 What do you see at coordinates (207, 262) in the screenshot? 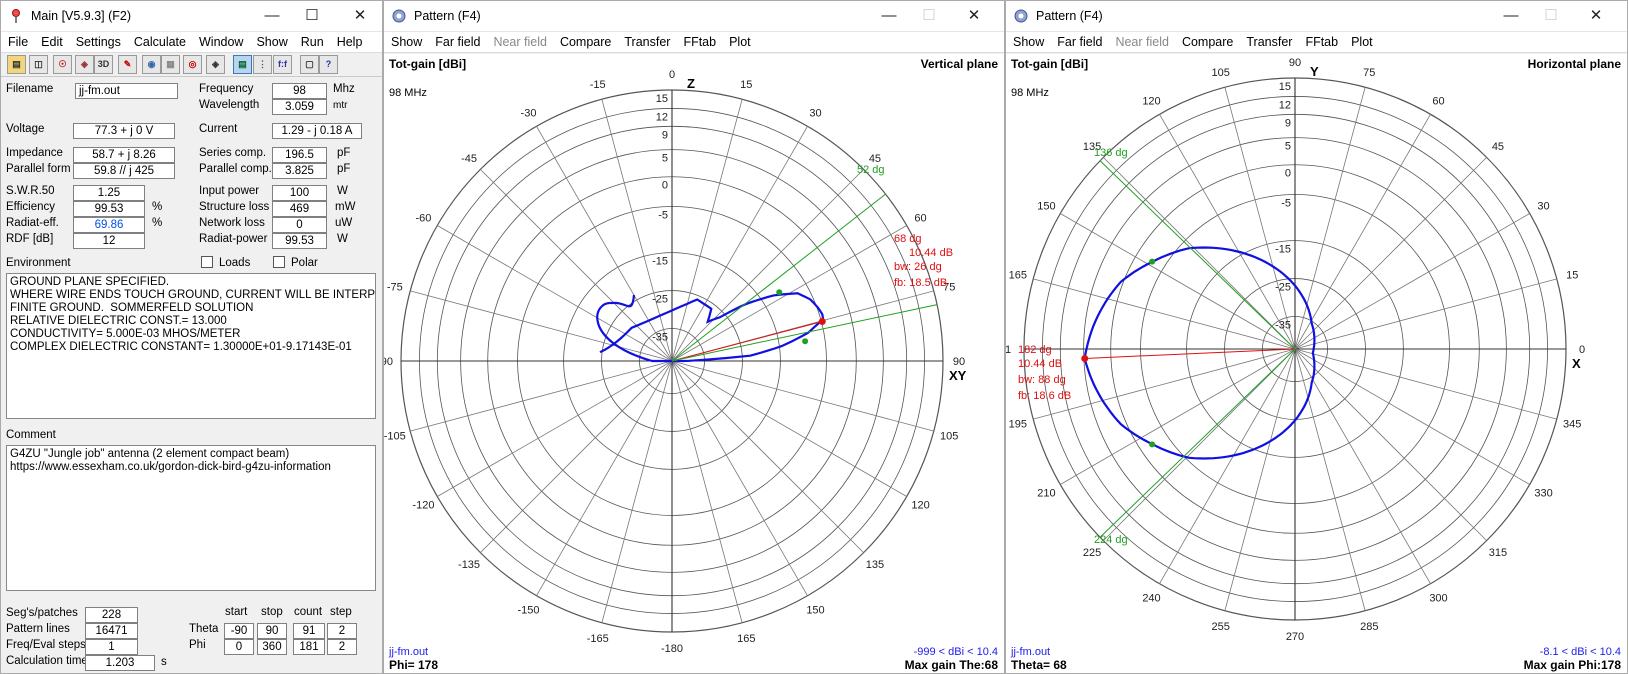
I see `loads-checkbox` at bounding box center [207, 262].